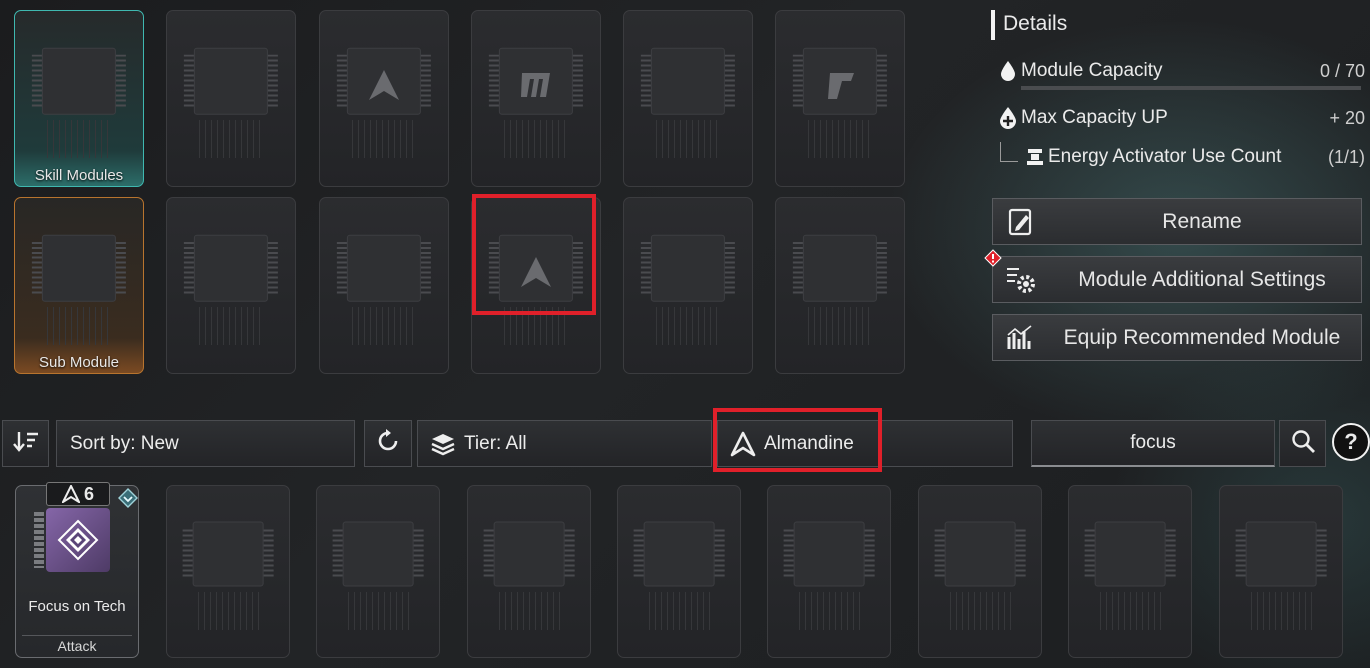 The image size is (1370, 668). I want to click on energy-activator-label: Energy Activator Use Count, so click(1165, 156).